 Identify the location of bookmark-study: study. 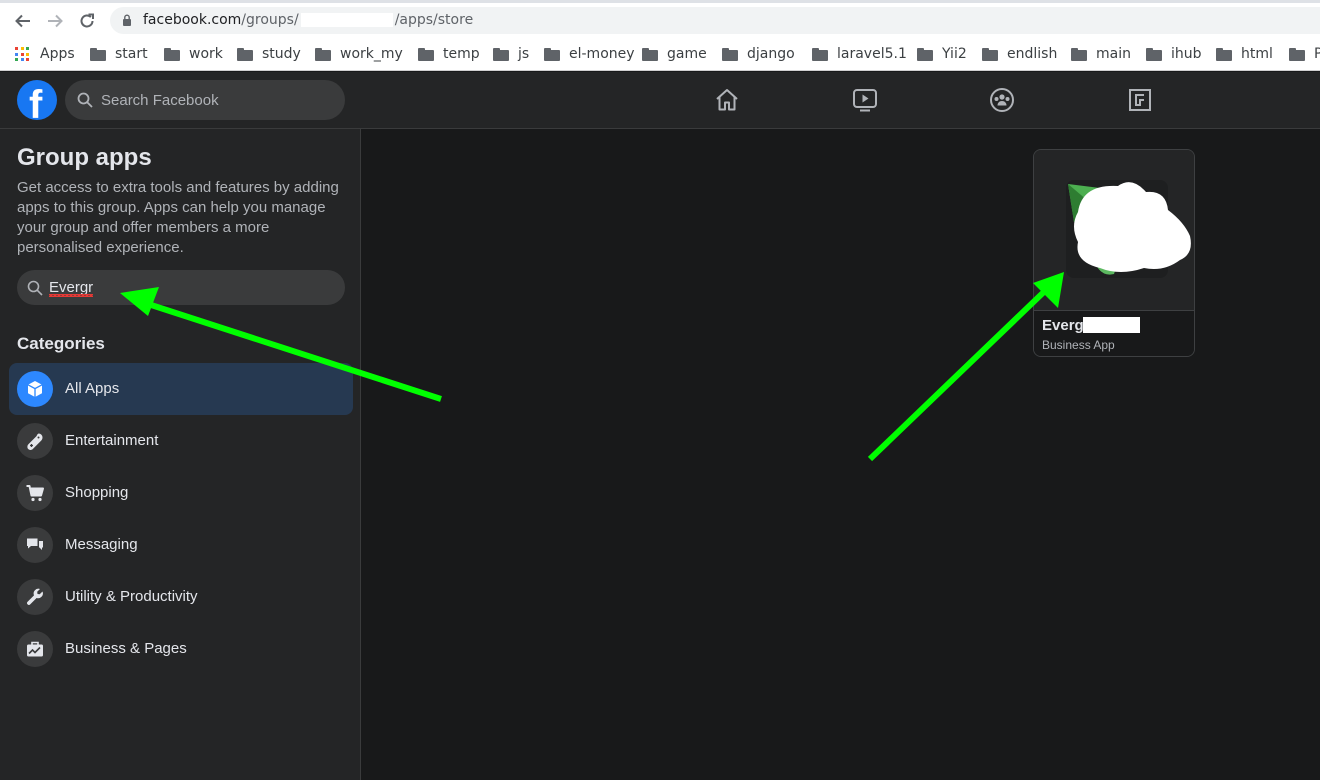
(269, 54).